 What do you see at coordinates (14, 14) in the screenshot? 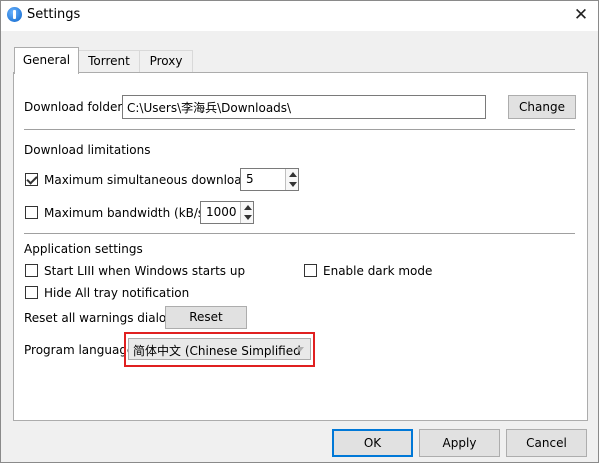
I see `app-icon` at bounding box center [14, 14].